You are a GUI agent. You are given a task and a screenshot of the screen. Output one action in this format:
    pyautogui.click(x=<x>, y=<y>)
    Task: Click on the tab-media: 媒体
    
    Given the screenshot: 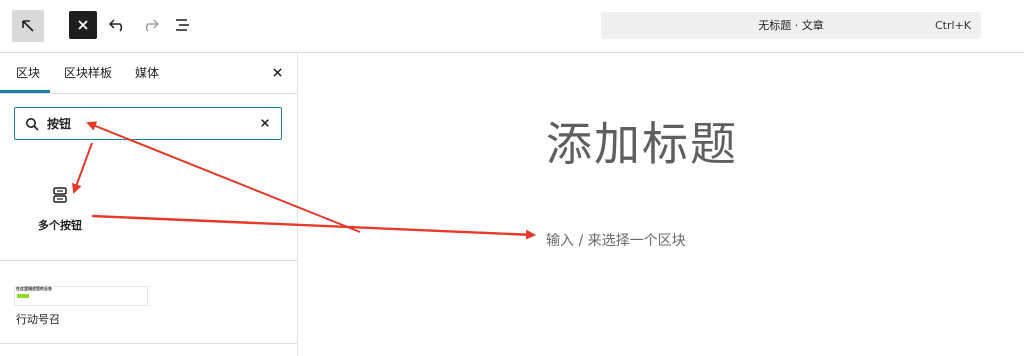 What is the action you would take?
    pyautogui.click(x=147, y=73)
    